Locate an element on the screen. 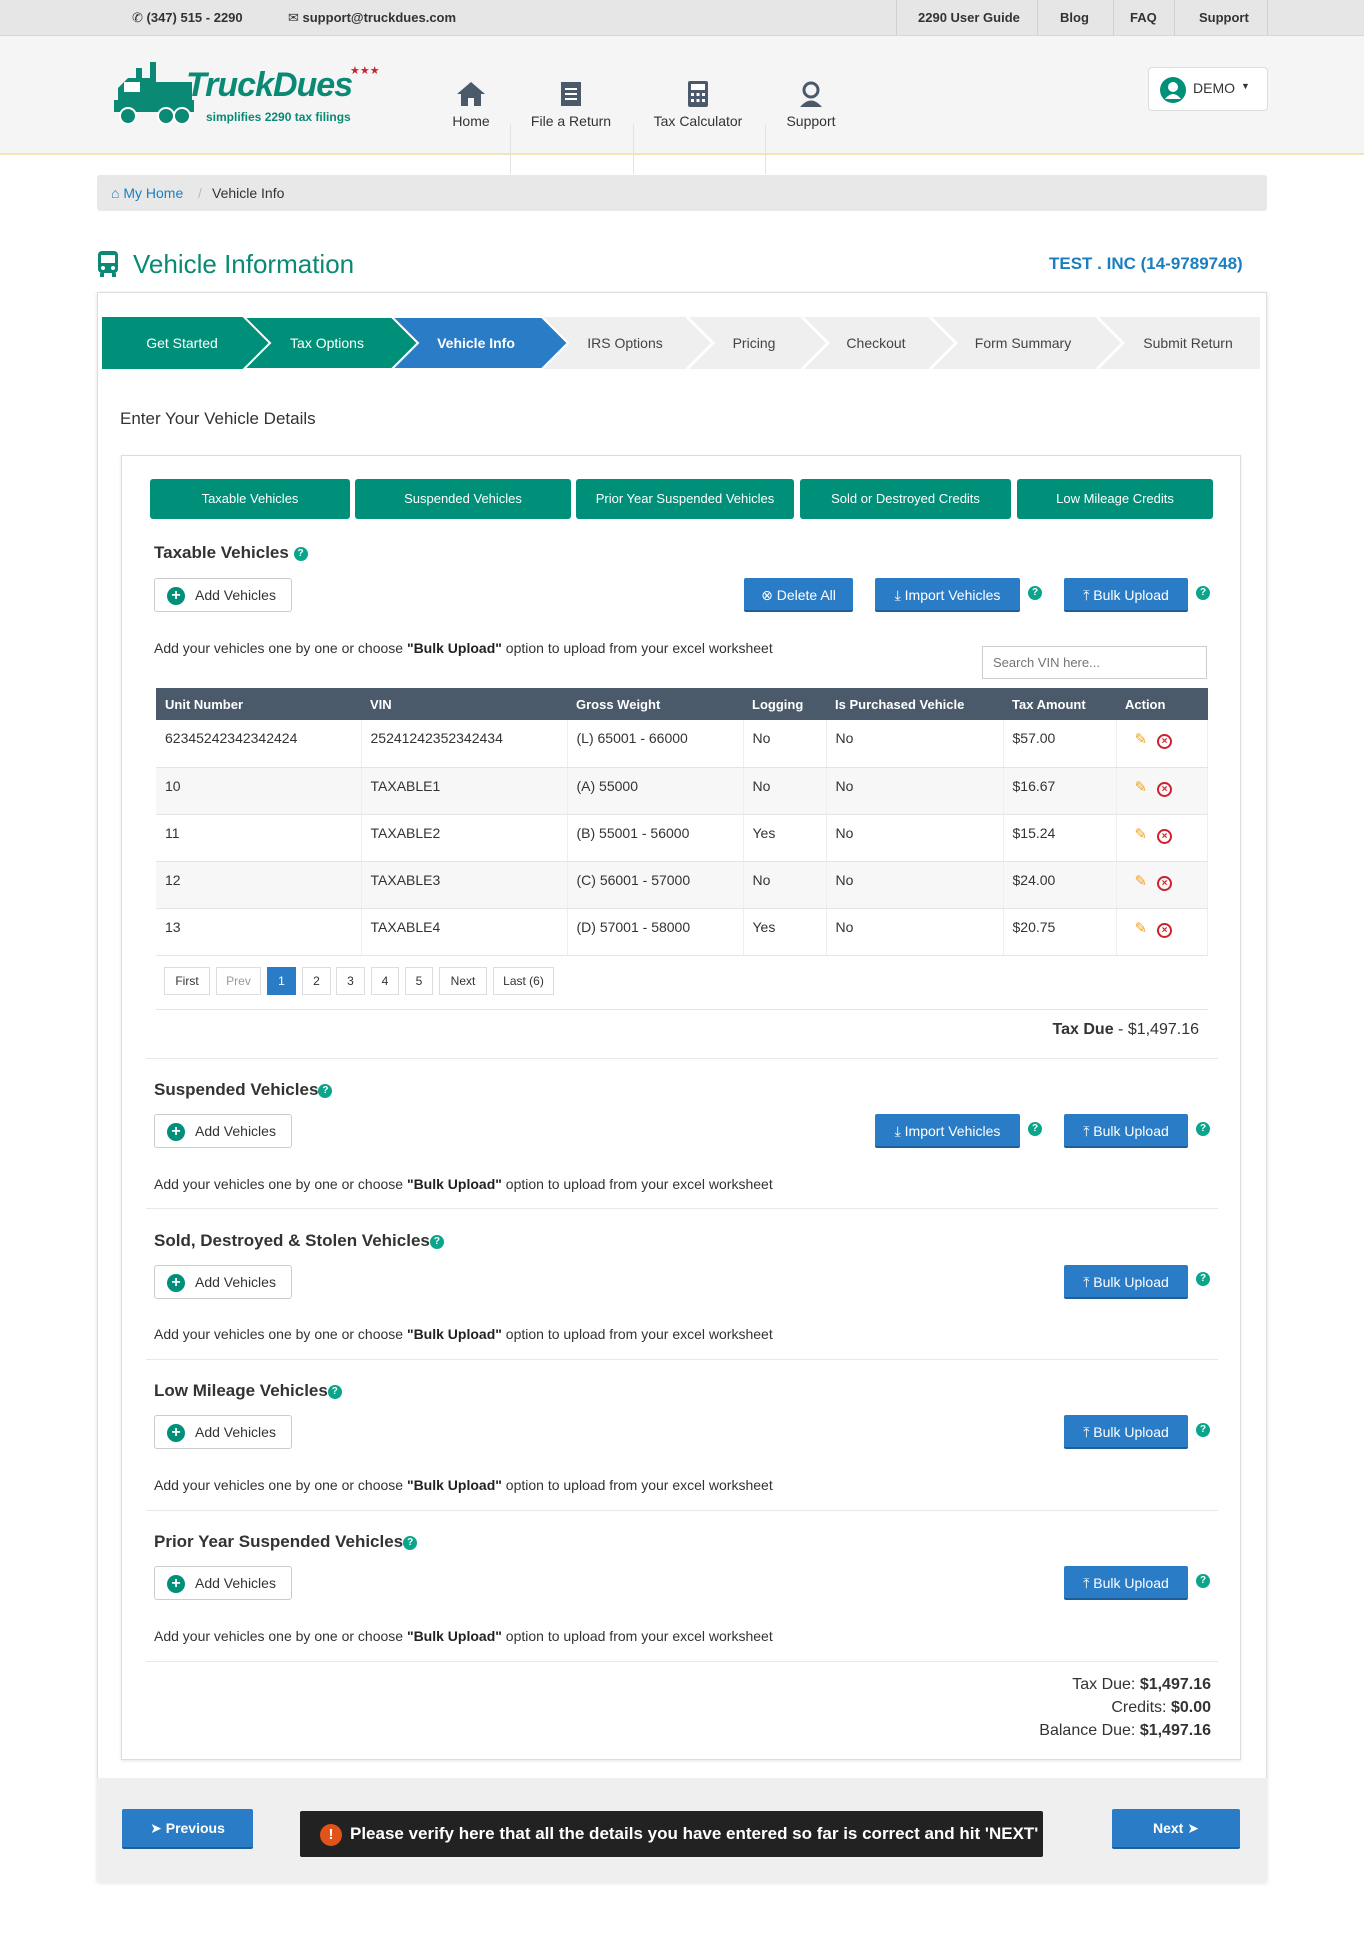 This screenshot has width=1364, height=1939. email-link: ✉ support@truckdues.com is located at coordinates (372, 18).